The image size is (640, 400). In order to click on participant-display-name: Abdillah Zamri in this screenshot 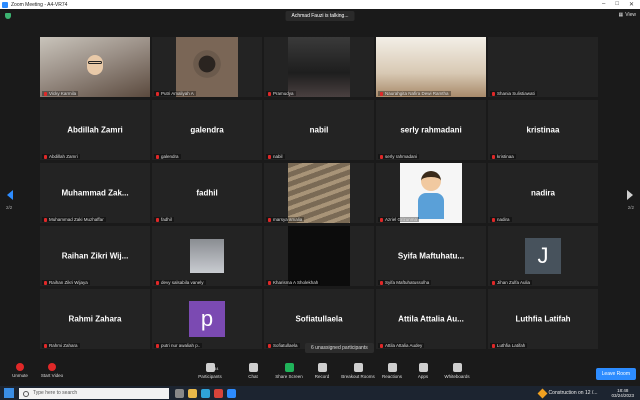, I will do `click(95, 130)`.